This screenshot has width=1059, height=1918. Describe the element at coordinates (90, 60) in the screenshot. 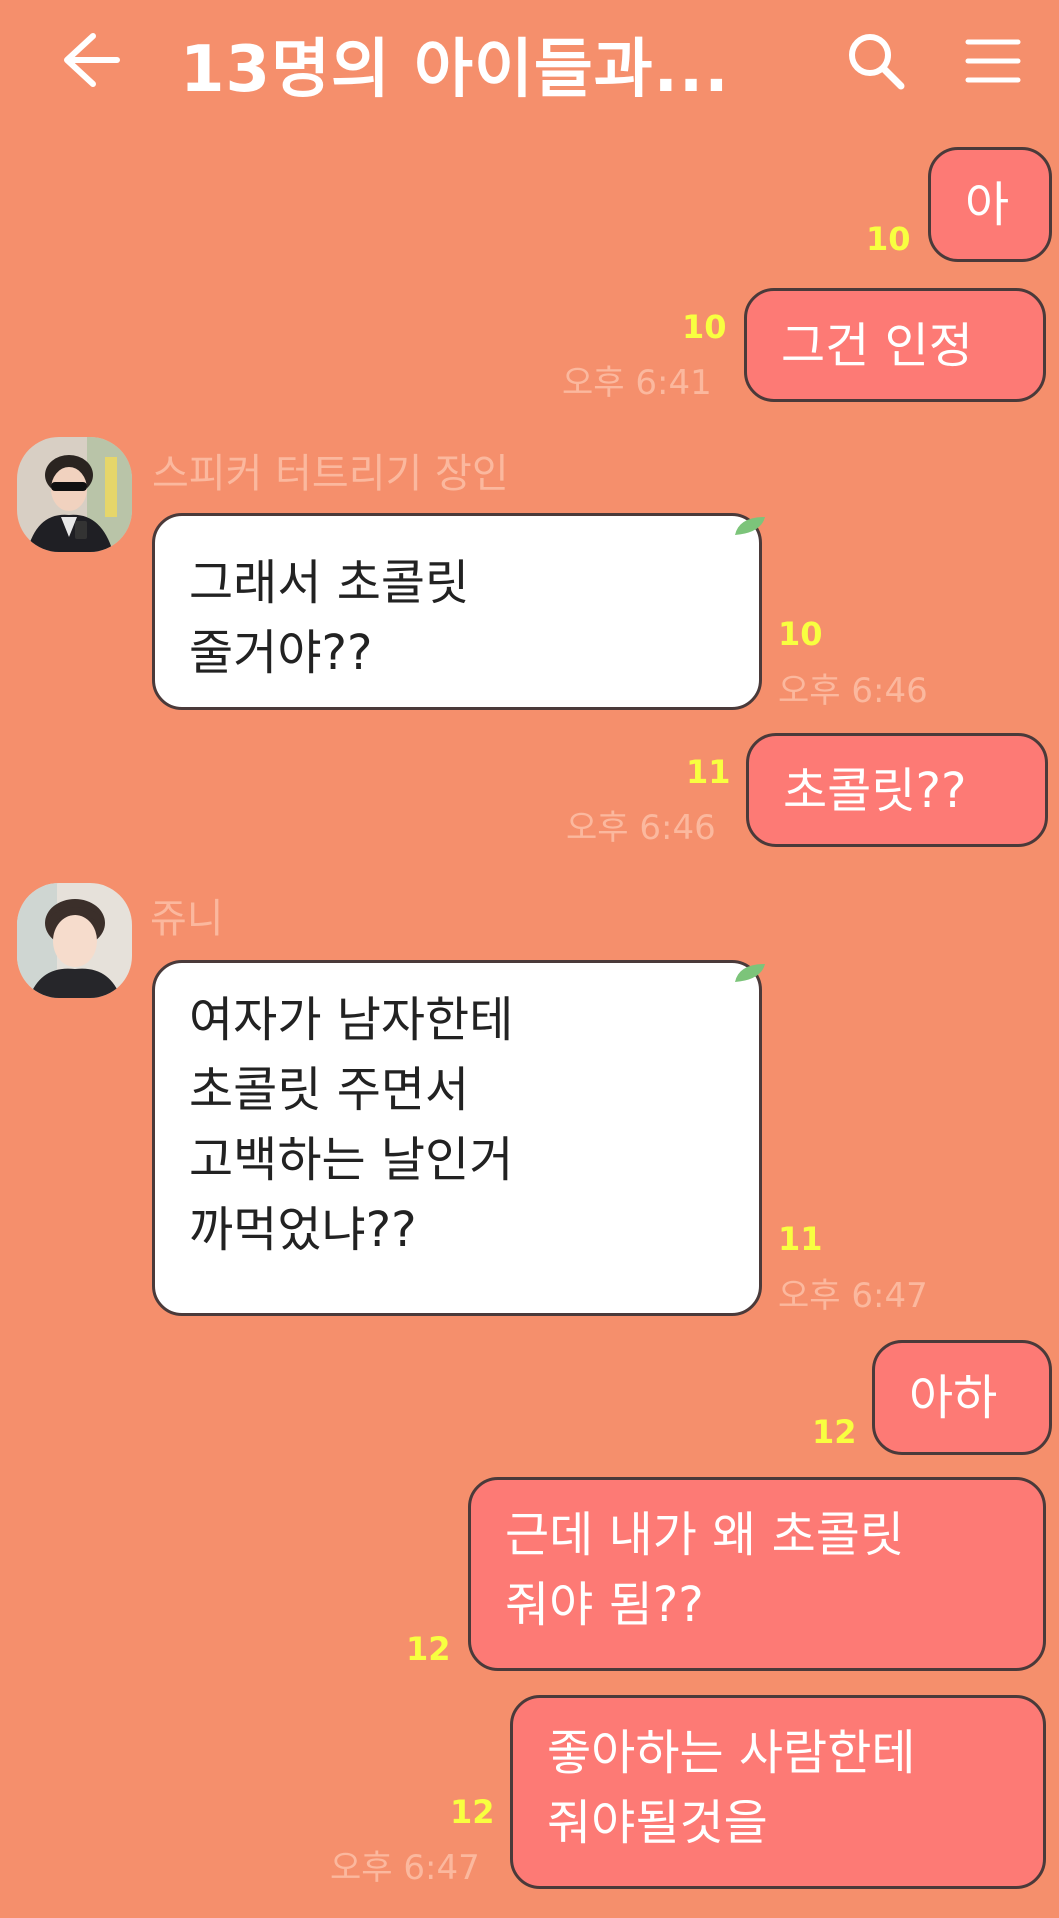

I see `arrow-left-icon` at that location.